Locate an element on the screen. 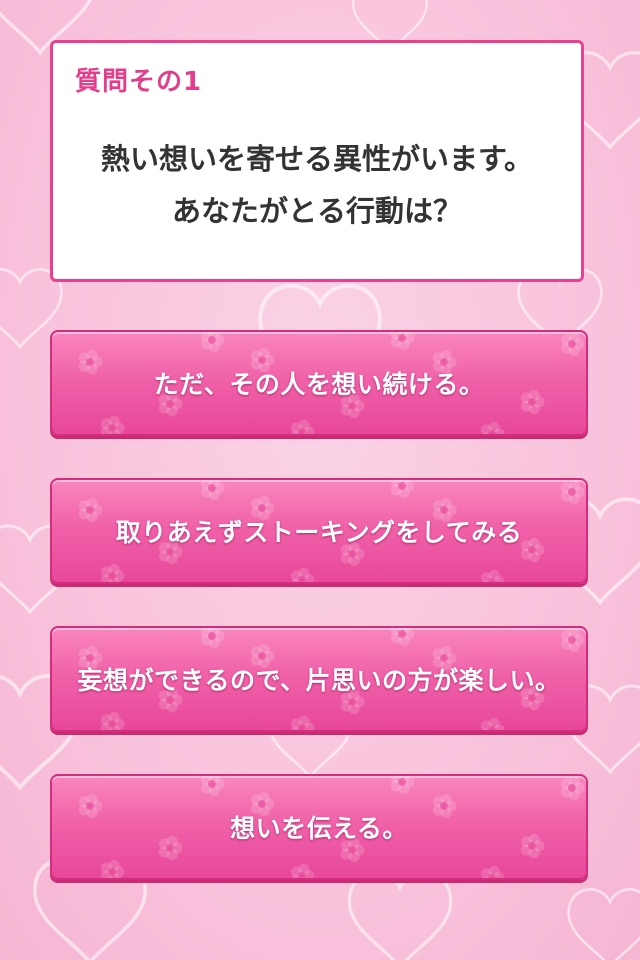 This screenshot has width=640, height=960. answer-label-1: ただ、その人を想い続ける。 is located at coordinates (319, 384).